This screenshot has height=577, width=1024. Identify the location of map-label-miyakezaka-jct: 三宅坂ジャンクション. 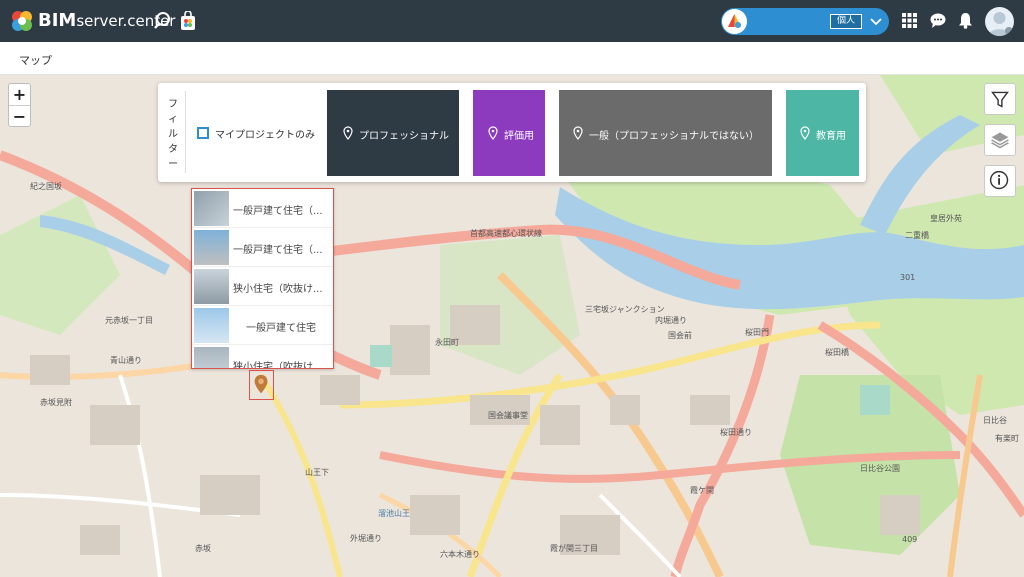
(625, 309).